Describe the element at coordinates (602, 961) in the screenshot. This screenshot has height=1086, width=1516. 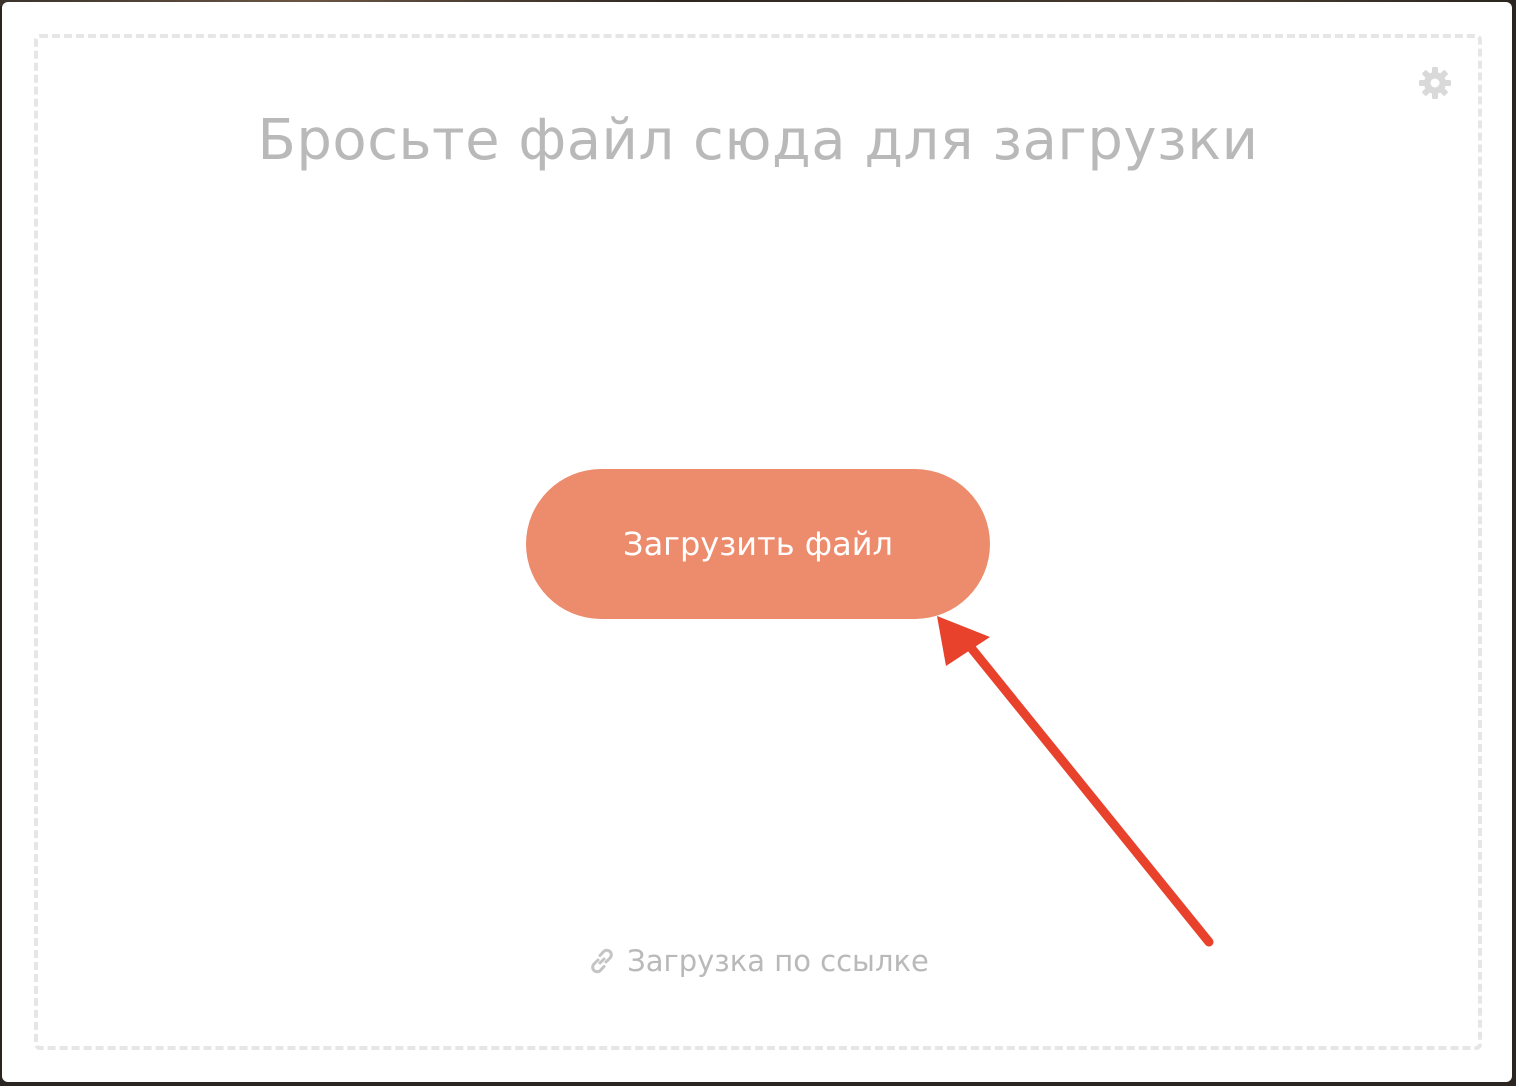
I see `link-icon` at that location.